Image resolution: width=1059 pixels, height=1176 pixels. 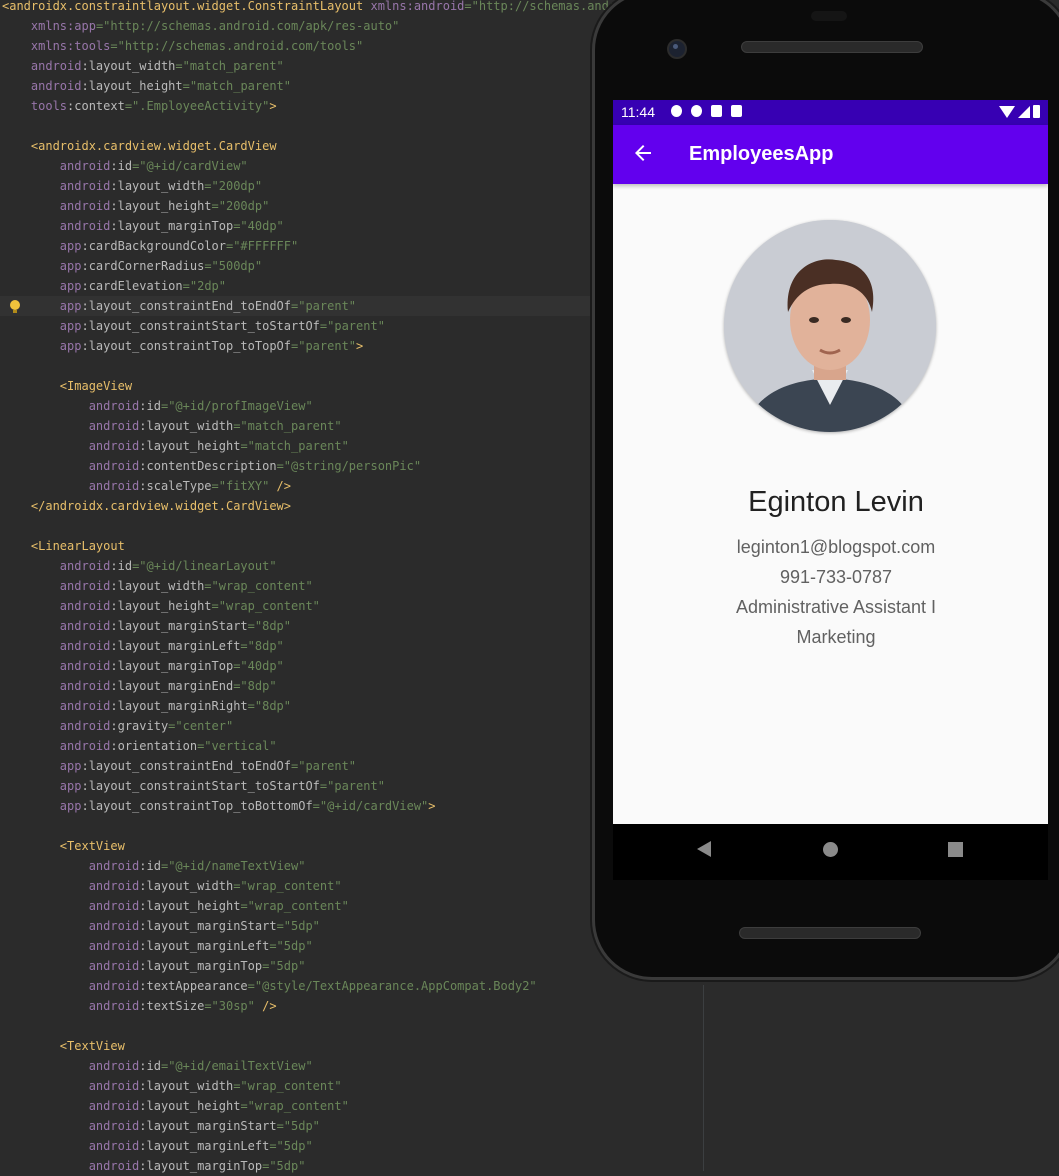 What do you see at coordinates (204, 566) in the screenshot?
I see `code-token: ="@+id/linearLayout"` at bounding box center [204, 566].